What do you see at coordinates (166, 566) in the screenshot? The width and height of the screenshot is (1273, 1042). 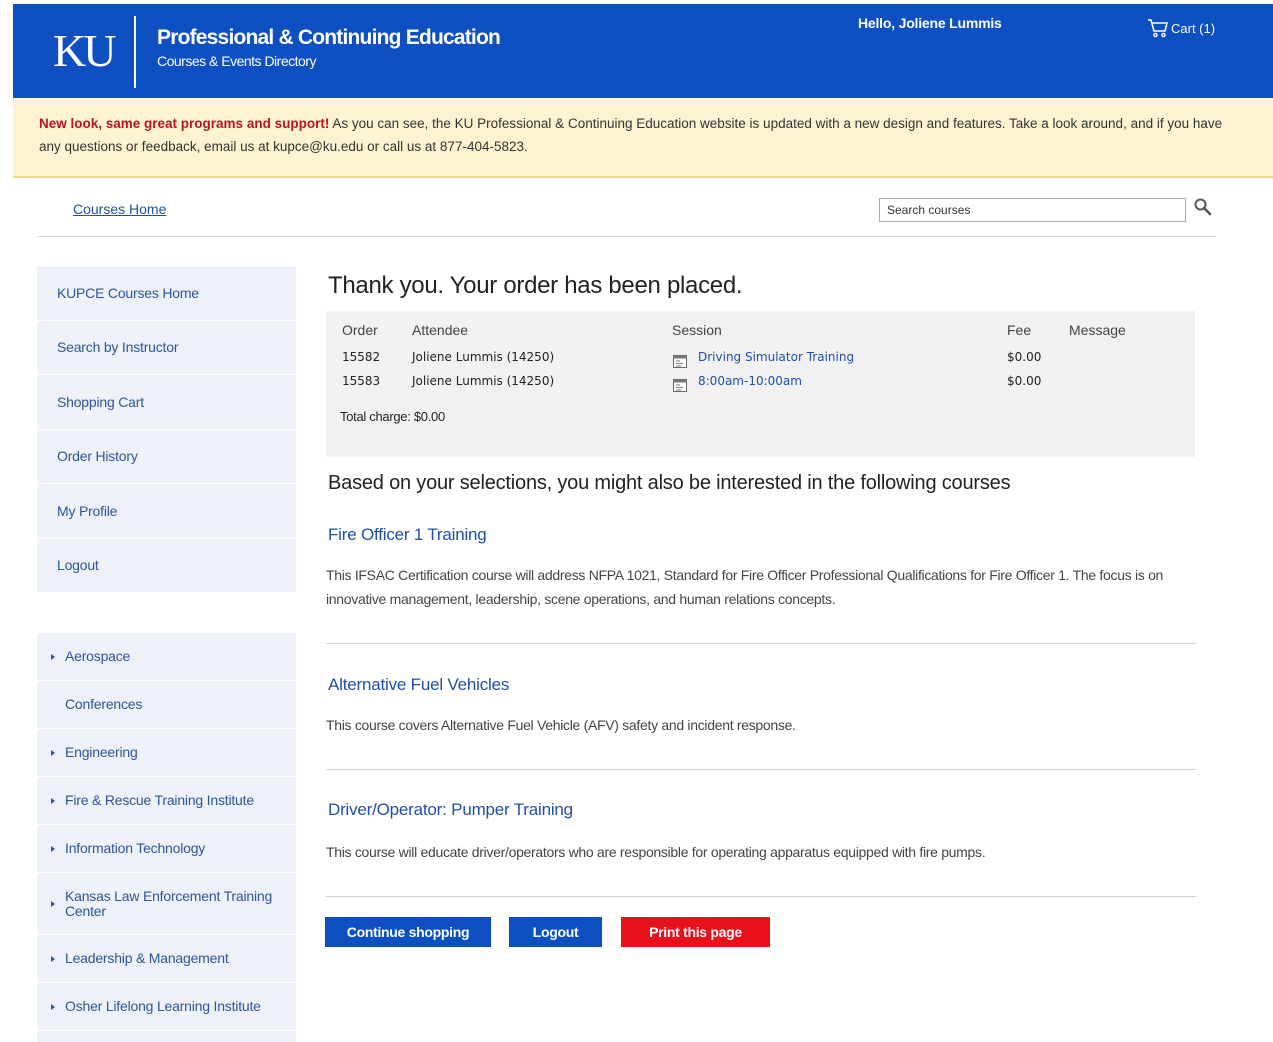 I see `nav-item-logout: Logout` at bounding box center [166, 566].